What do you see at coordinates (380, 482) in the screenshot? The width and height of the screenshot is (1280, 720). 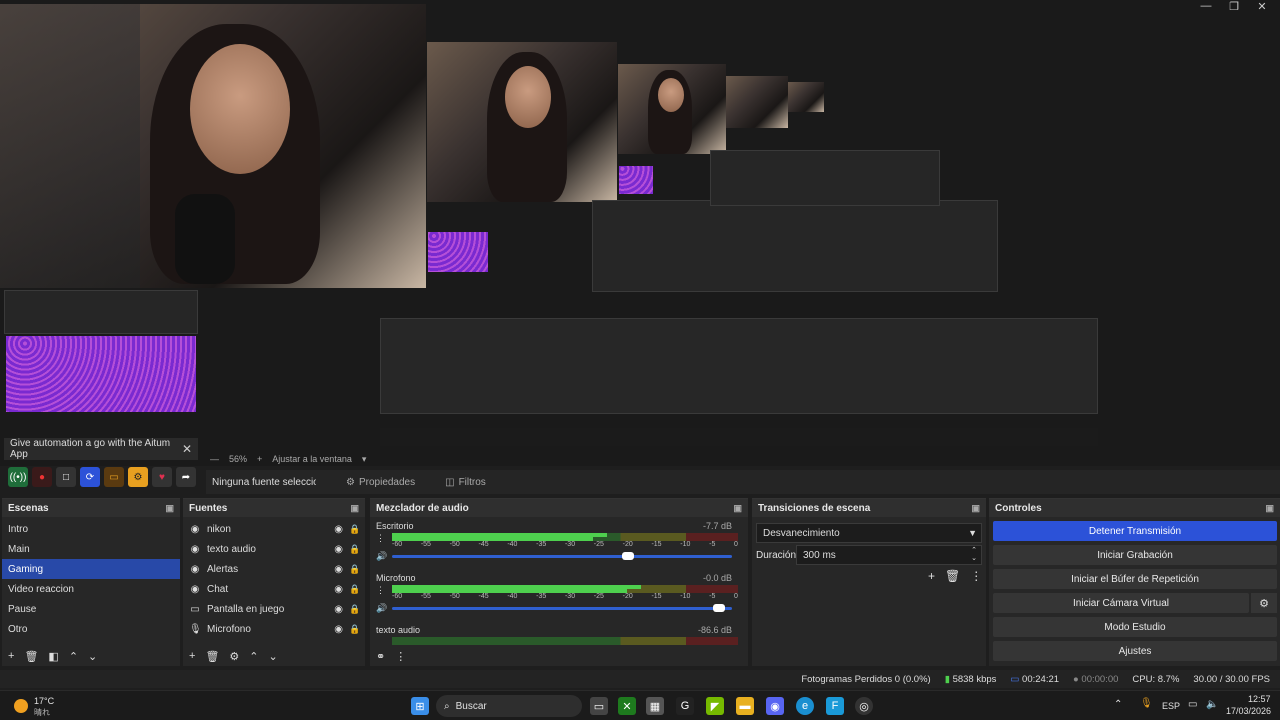 I see `properties-button: ⚙ Propiedades` at bounding box center [380, 482].